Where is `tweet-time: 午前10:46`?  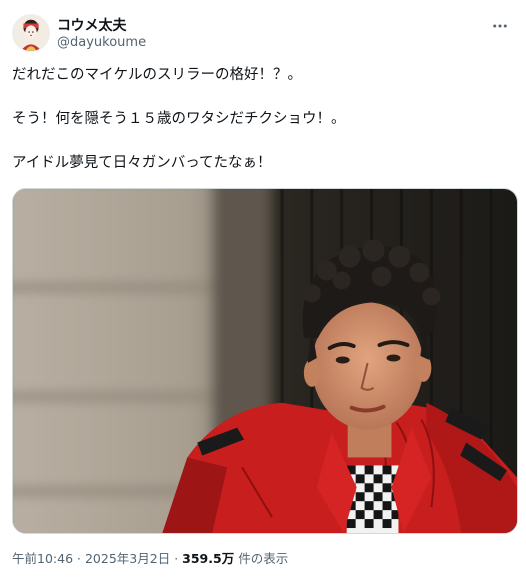 tweet-time: 午前10:46 is located at coordinates (42, 558).